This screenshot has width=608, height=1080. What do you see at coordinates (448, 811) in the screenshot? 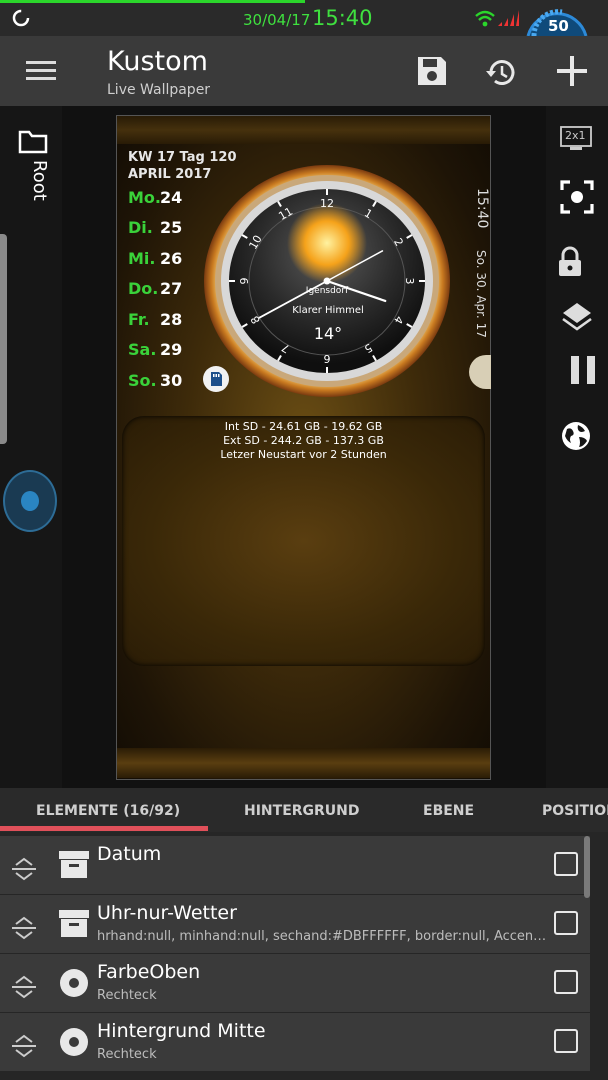
I see `tab-ebene: EBENE` at bounding box center [448, 811].